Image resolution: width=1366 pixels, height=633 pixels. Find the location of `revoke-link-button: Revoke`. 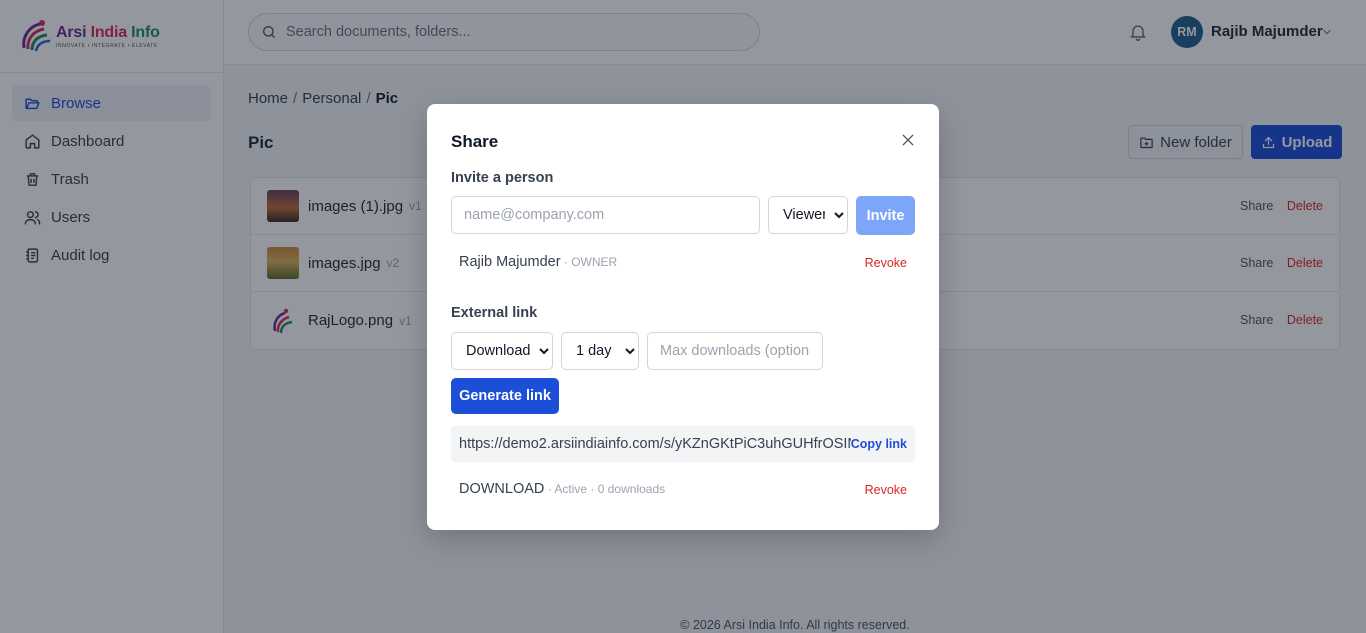

revoke-link-button: Revoke is located at coordinates (886, 490).